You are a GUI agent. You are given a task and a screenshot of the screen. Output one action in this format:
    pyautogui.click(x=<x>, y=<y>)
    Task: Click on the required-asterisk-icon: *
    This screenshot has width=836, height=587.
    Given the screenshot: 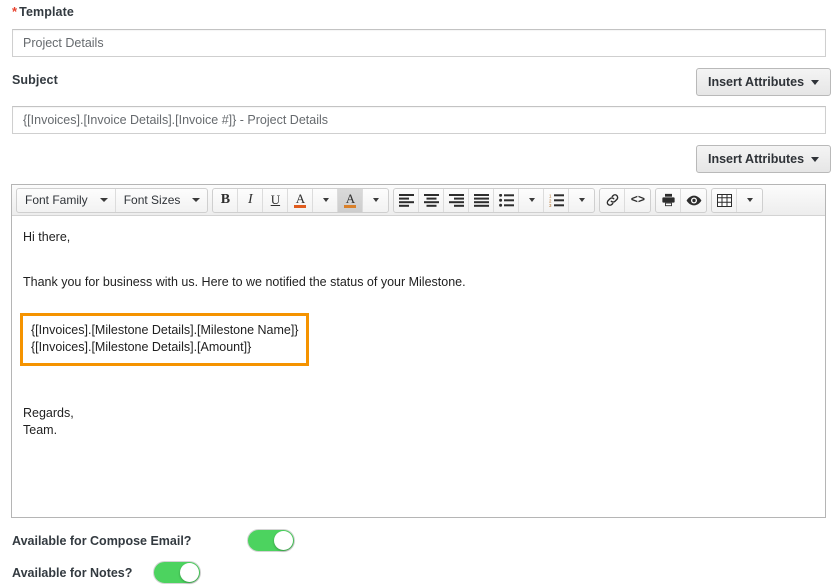 What is the action you would take?
    pyautogui.click(x=15, y=11)
    